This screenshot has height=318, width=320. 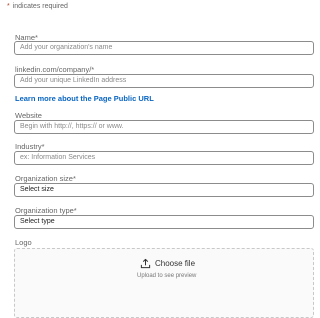 I want to click on choose-file-button: Choose file, so click(x=167, y=263).